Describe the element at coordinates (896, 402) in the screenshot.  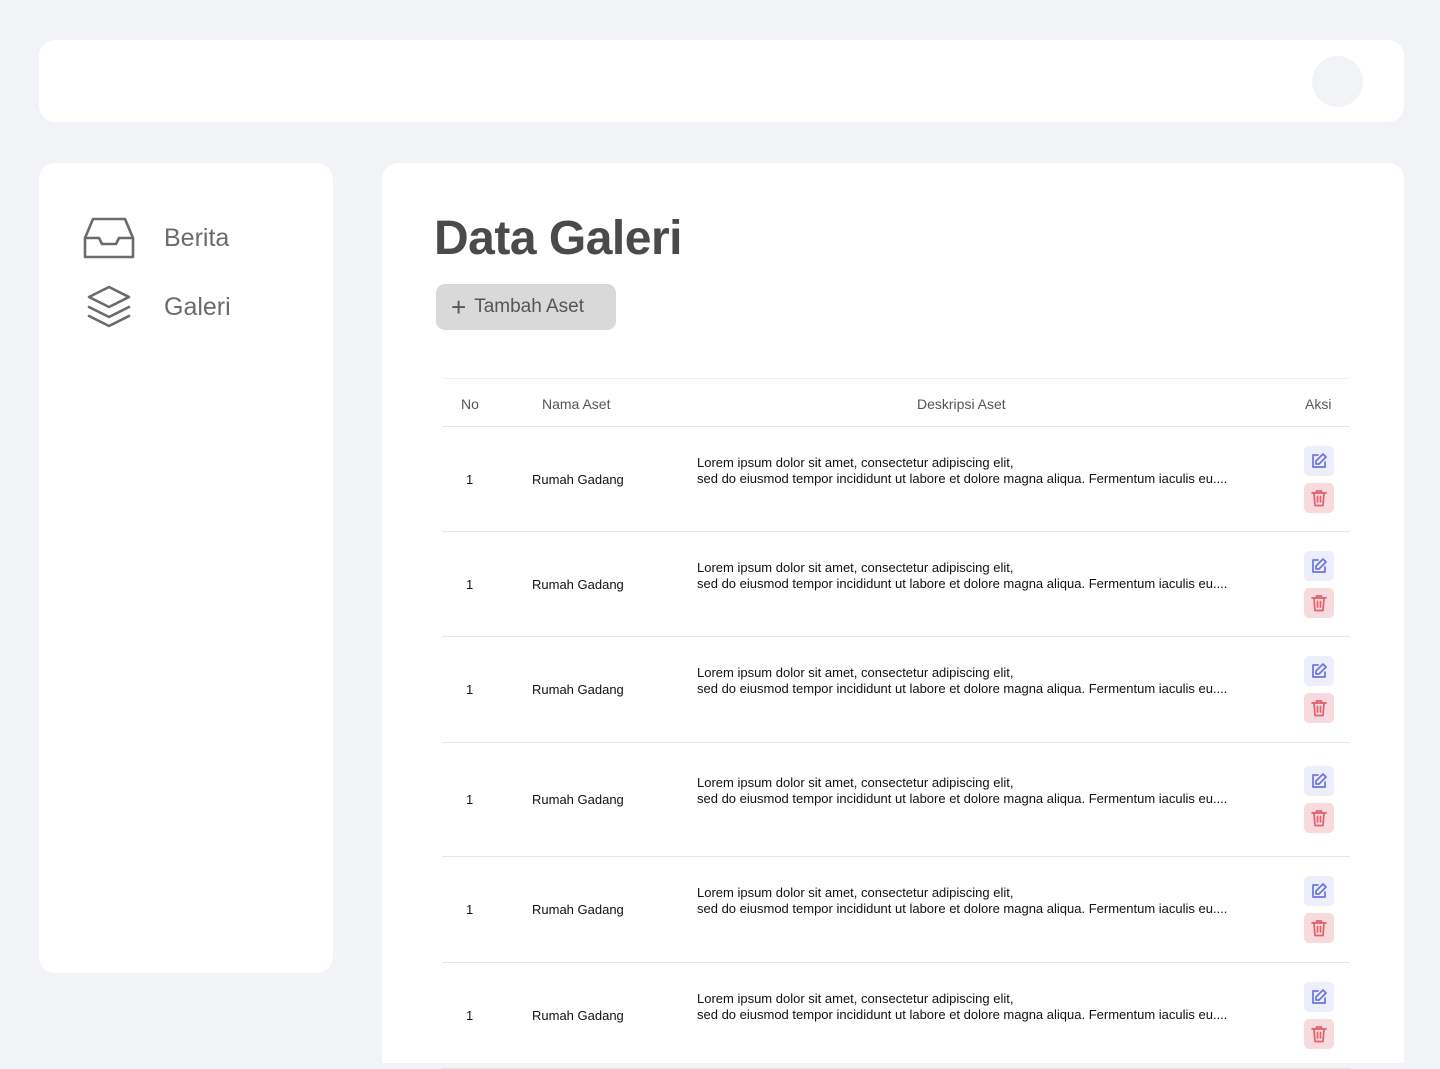
I see `table-header: No Nama Aset Deskripsi Aset Aksi` at that location.